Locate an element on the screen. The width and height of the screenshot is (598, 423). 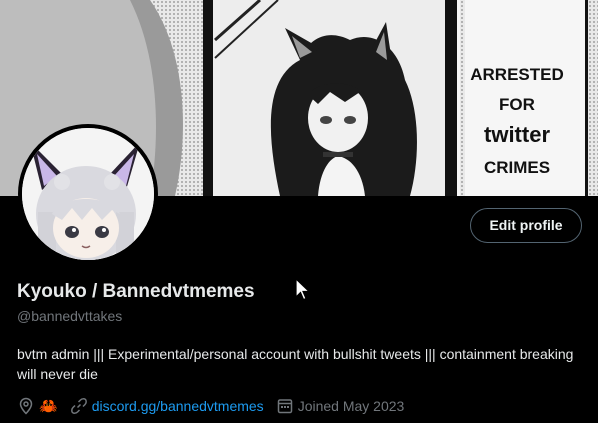
joined-date: Joined May 2023 is located at coordinates (351, 406).